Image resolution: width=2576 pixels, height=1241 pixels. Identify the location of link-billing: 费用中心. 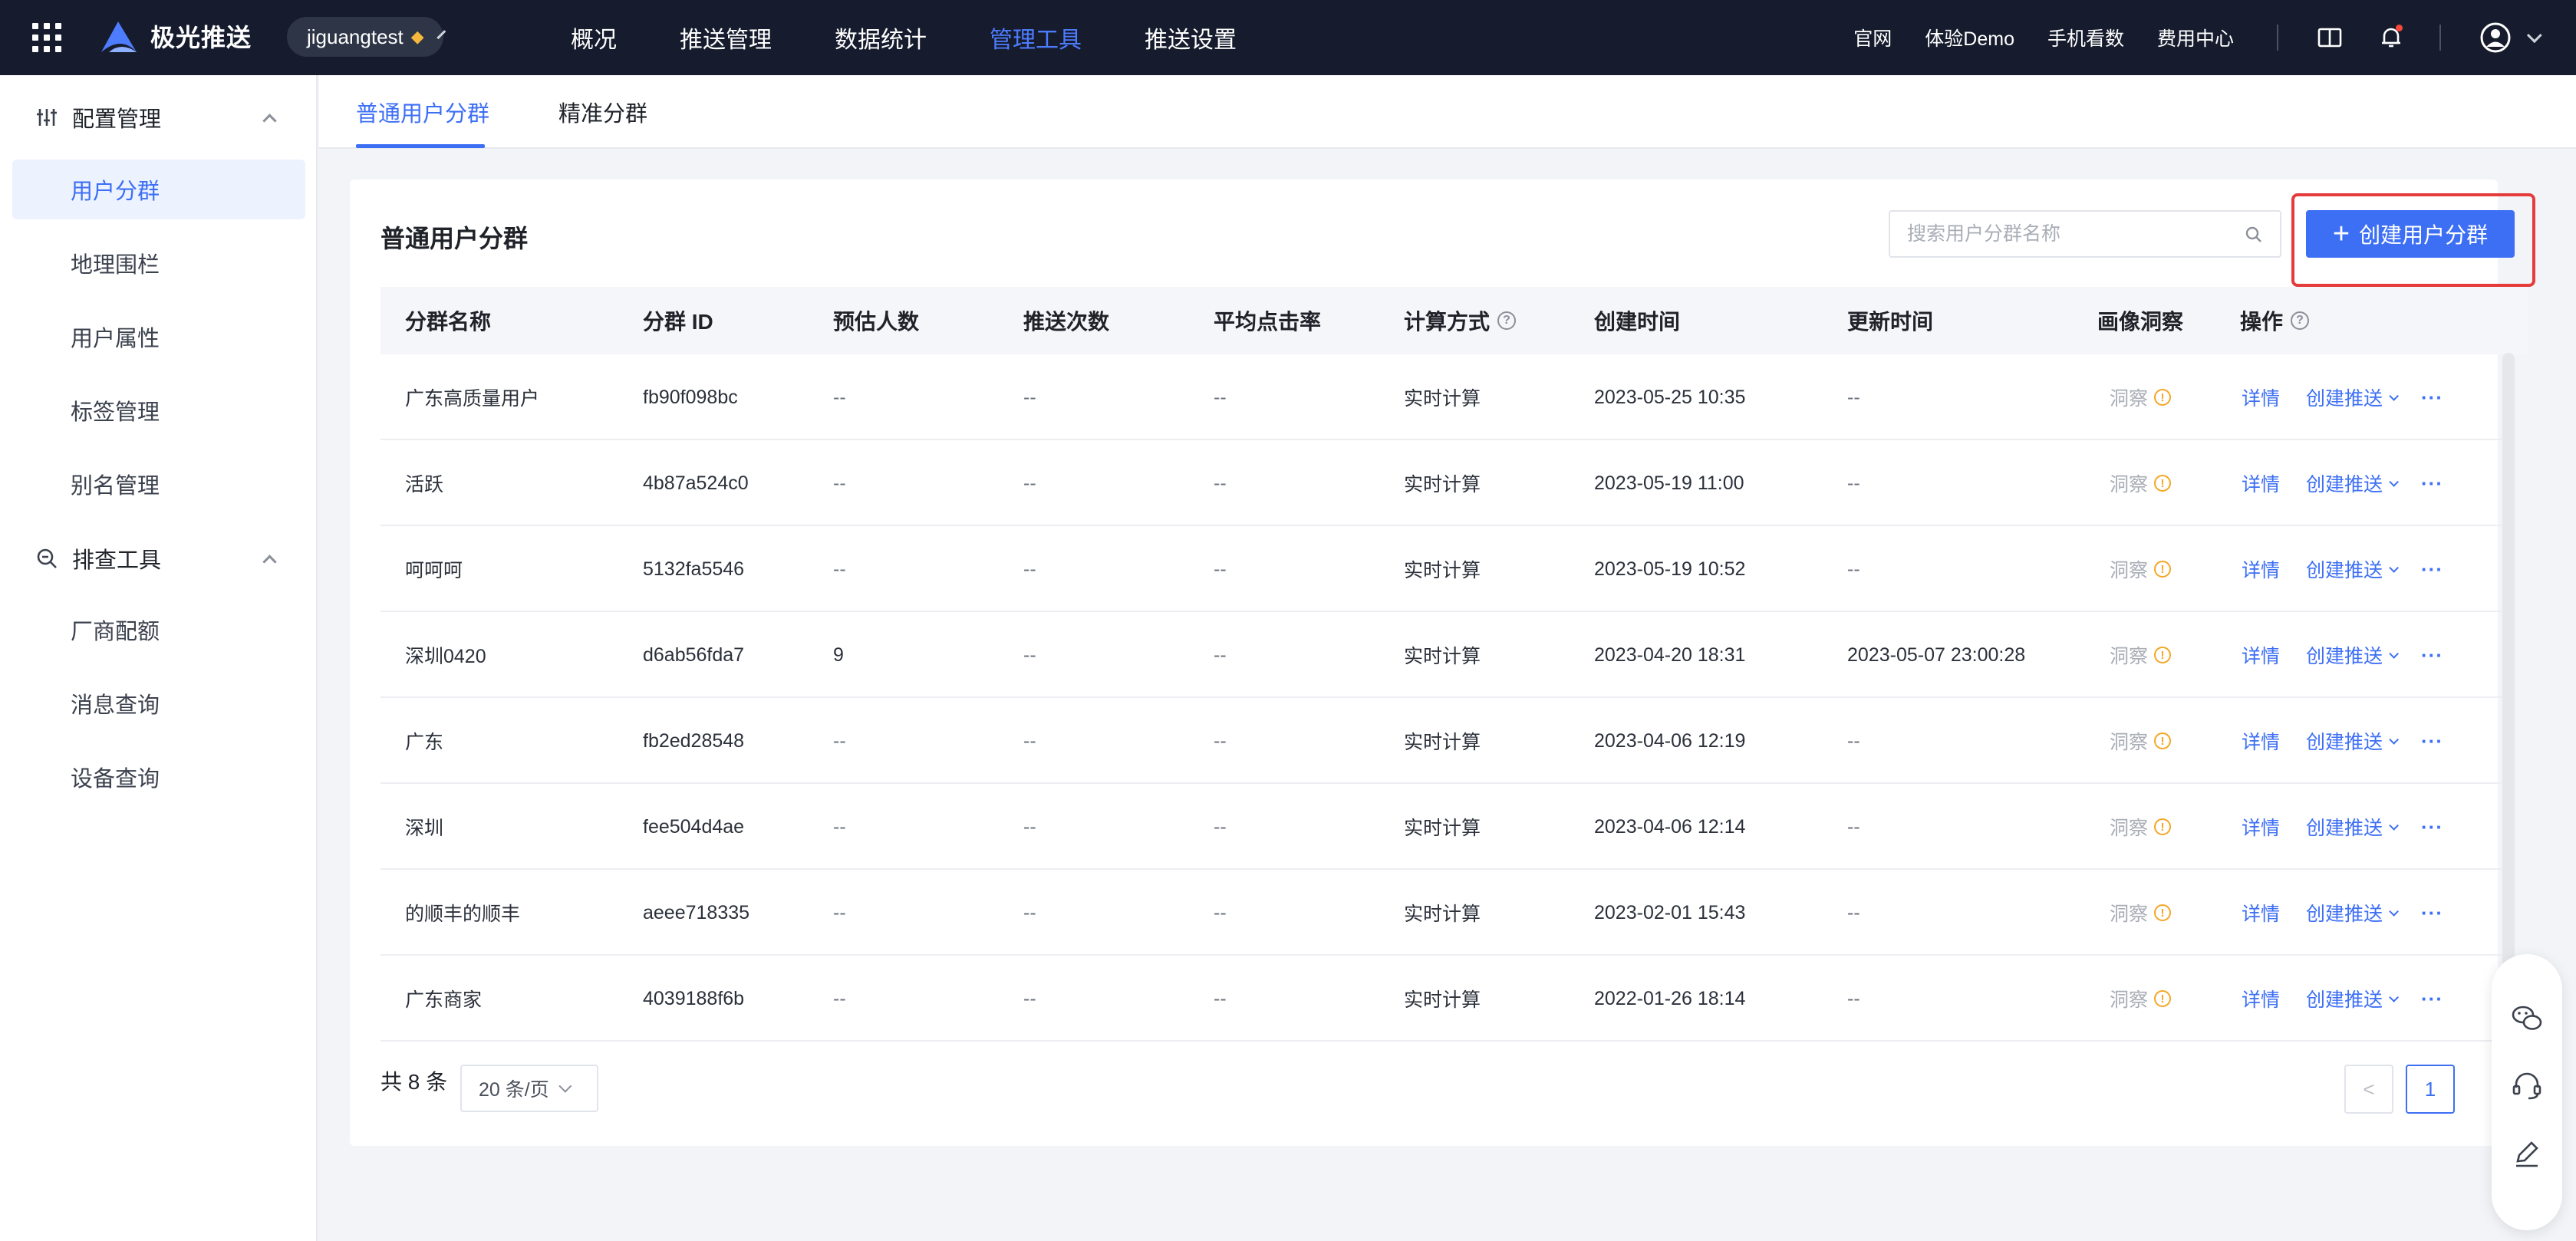
(2195, 38).